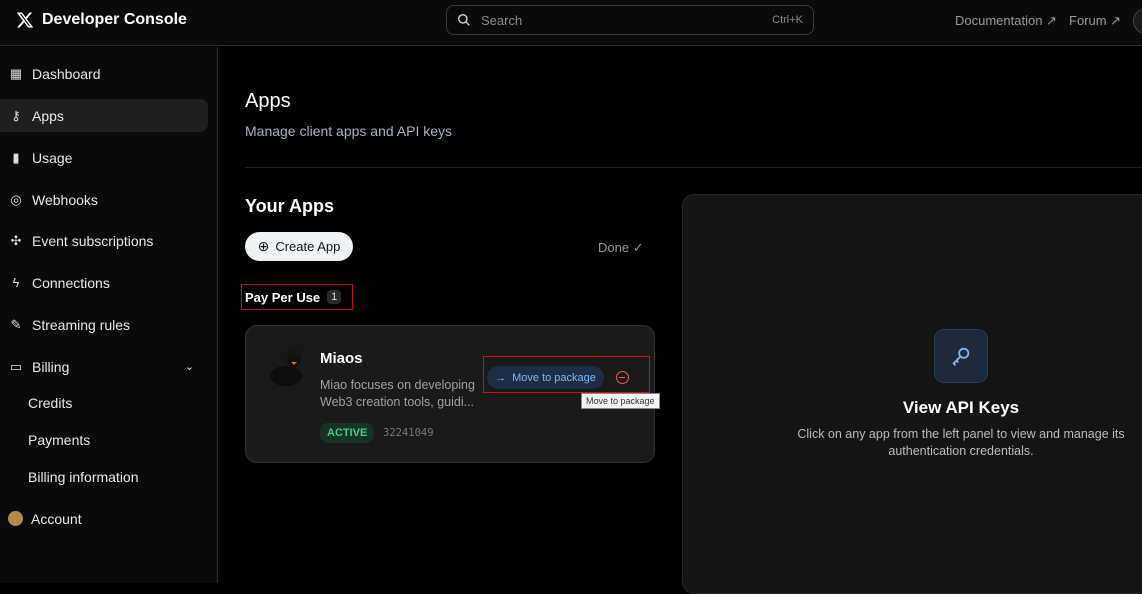  I want to click on done-button: Done ✓, so click(621, 248).